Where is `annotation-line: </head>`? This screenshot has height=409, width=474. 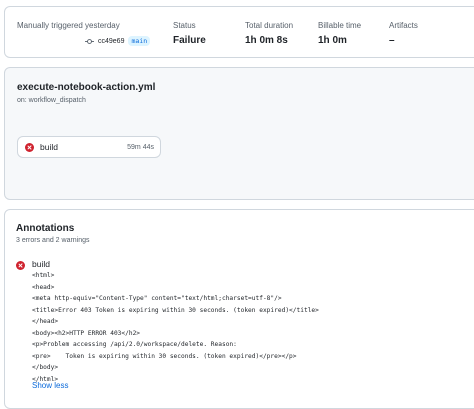 annotation-line: </head> is located at coordinates (45, 321).